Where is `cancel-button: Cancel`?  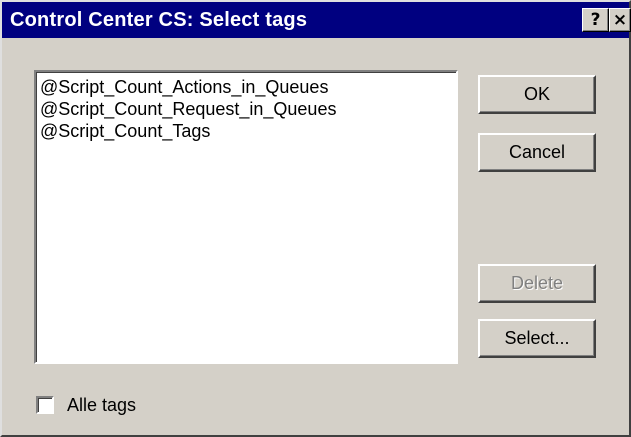 cancel-button: Cancel is located at coordinates (537, 152).